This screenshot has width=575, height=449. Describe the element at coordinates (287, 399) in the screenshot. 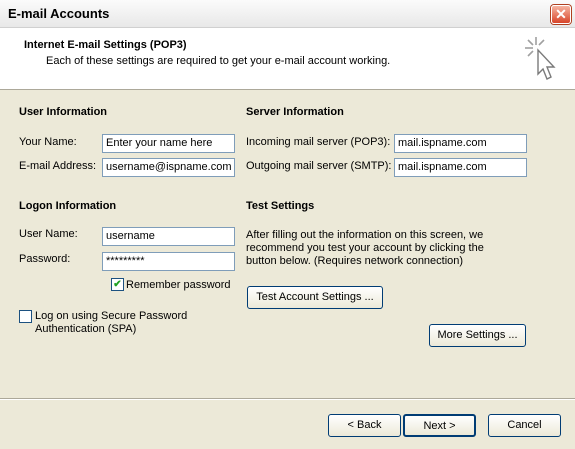

I see `footer-separator` at that location.